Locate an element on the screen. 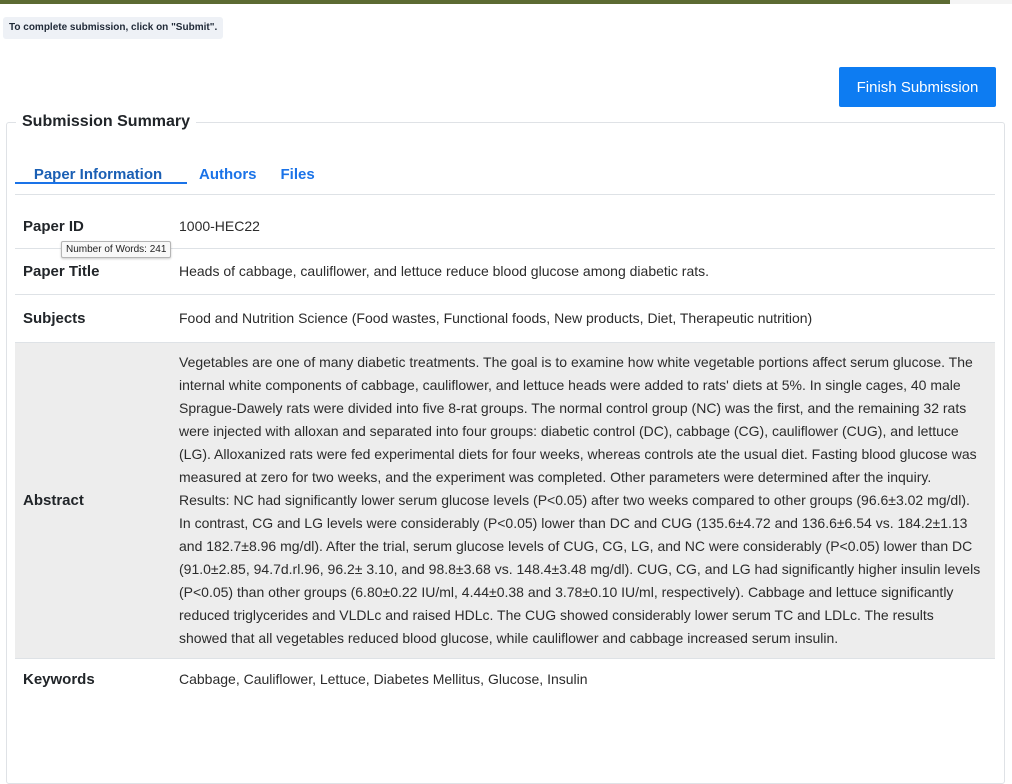  keywords-label: Keywords is located at coordinates (59, 679).